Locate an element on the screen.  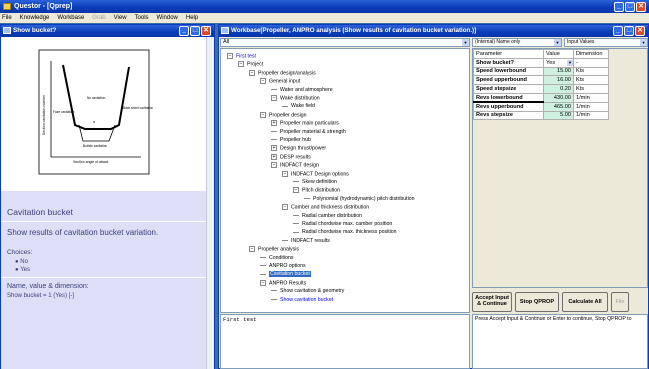
menu-item-grab: Grab is located at coordinates (98, 18).